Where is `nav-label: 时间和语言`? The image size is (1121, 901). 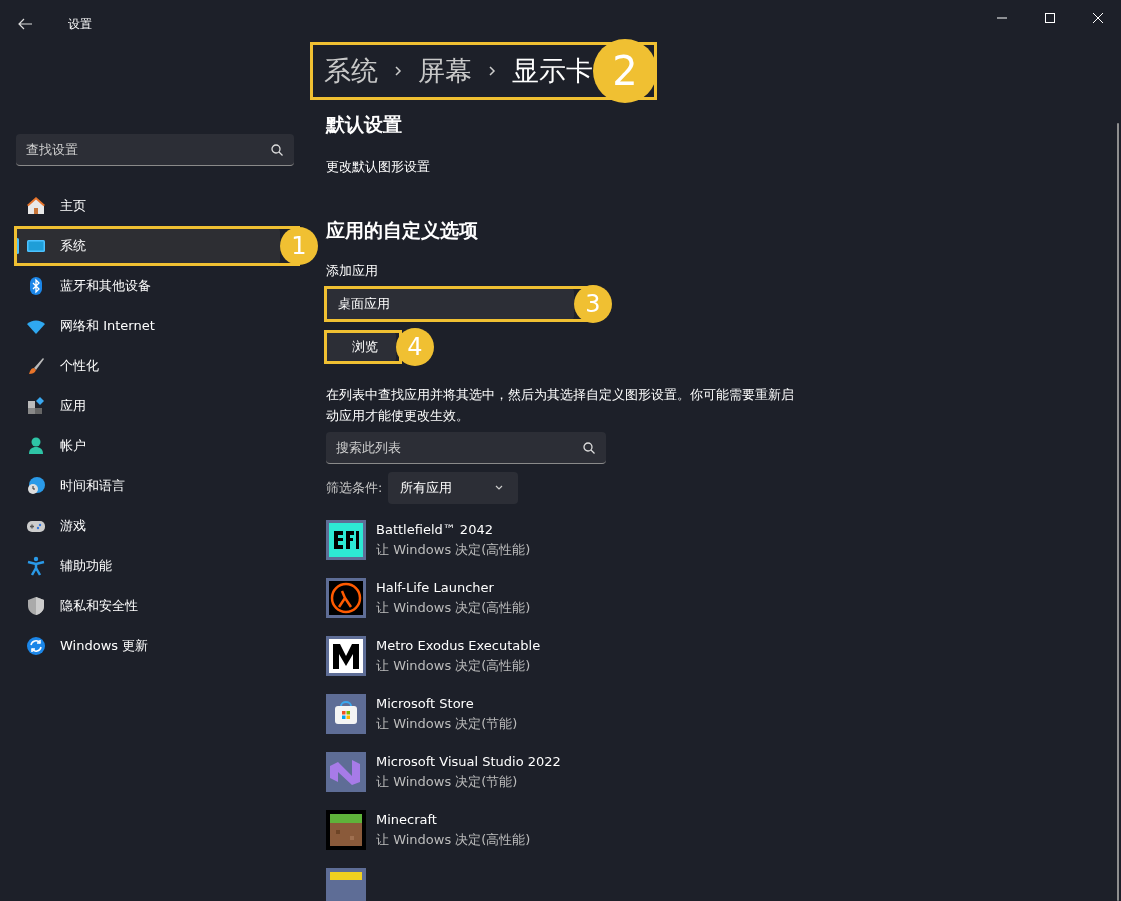
nav-label: 时间和语言 is located at coordinates (92, 486).